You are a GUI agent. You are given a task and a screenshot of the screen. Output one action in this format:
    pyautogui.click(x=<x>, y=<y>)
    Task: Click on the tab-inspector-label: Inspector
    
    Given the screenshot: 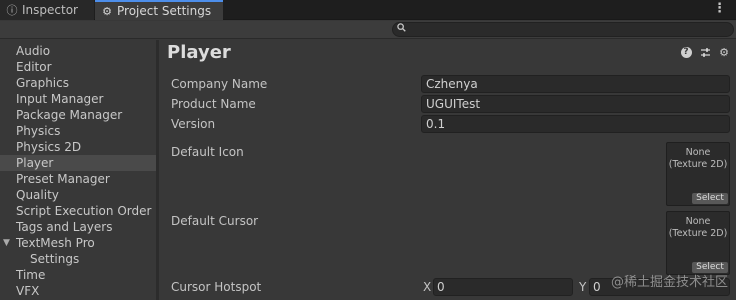 What is the action you would take?
    pyautogui.click(x=50, y=10)
    